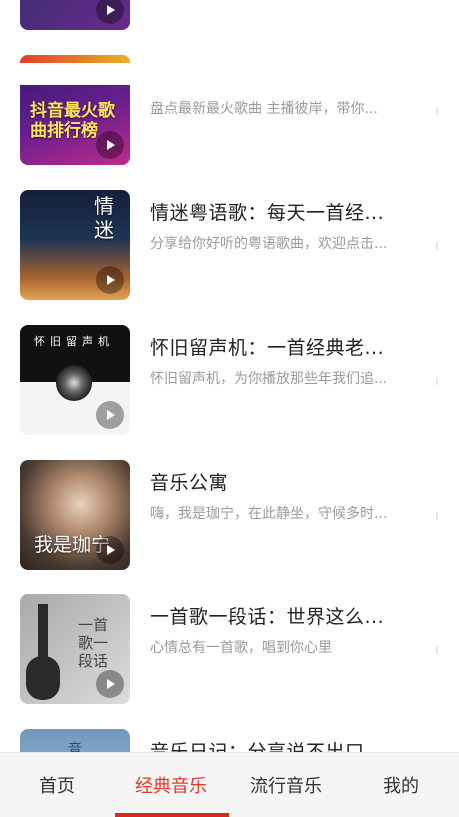  What do you see at coordinates (75, 649) in the screenshot?
I see `playlist-cover: 一首歌一段话` at bounding box center [75, 649].